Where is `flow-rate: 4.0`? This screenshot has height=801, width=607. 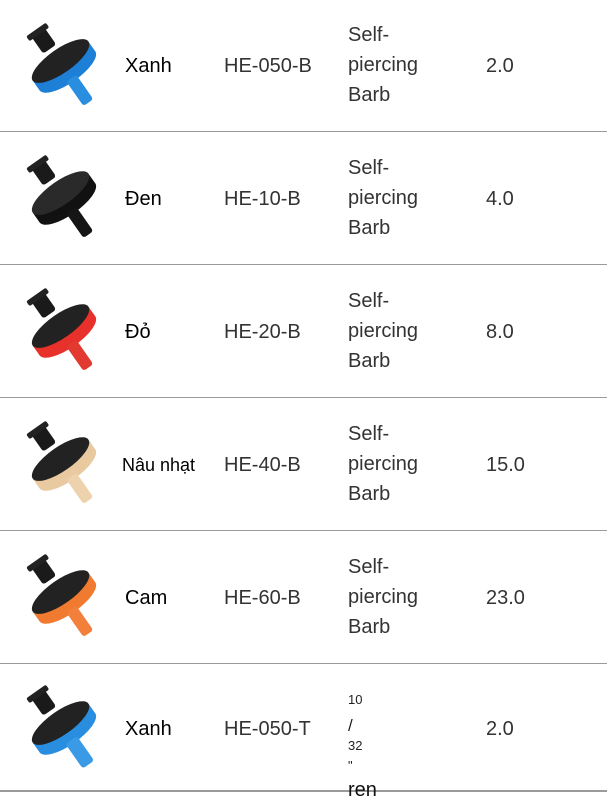 flow-rate: 4.0 is located at coordinates (500, 199).